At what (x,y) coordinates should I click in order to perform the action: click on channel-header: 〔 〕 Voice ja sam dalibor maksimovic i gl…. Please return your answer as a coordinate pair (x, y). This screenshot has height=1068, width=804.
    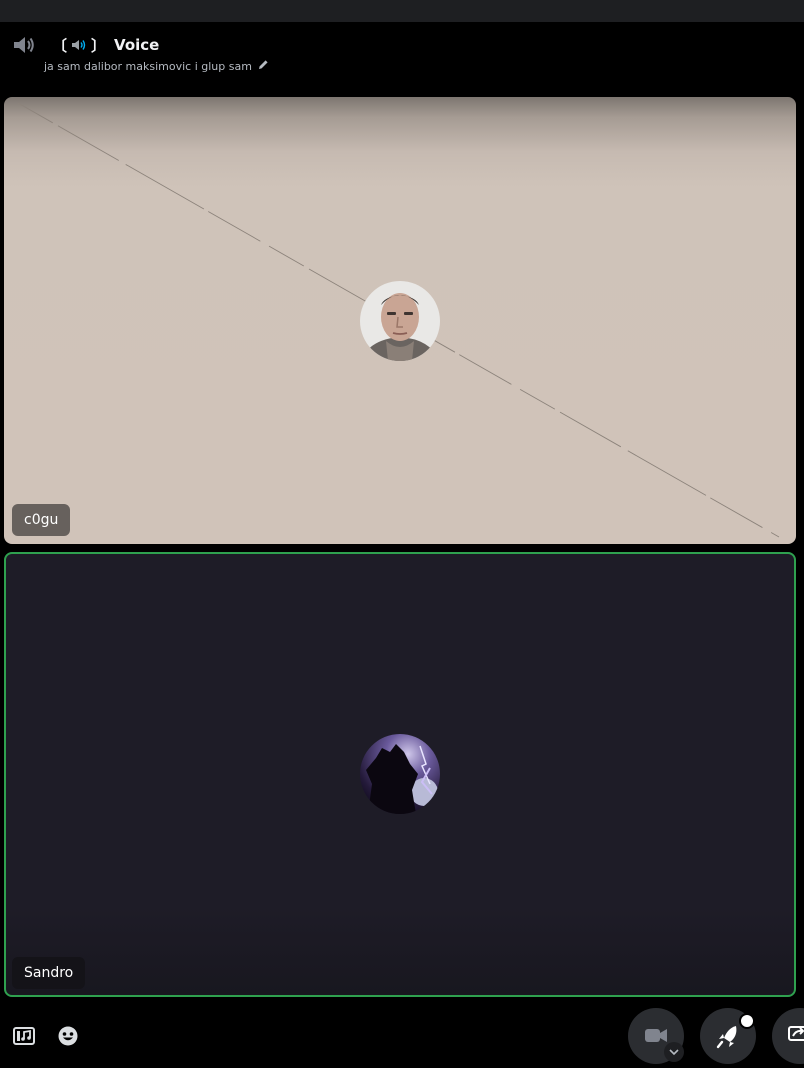
    Looking at the image, I should click on (402, 58).